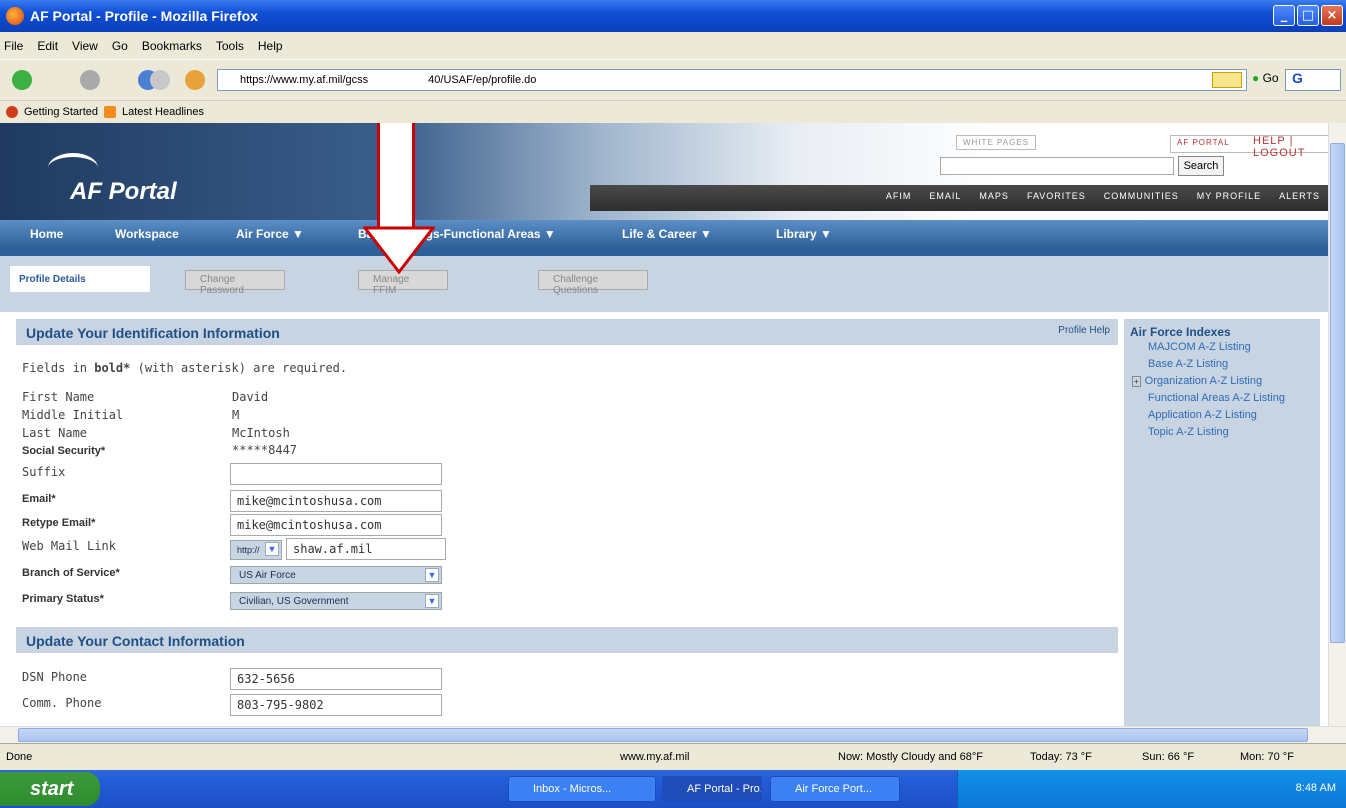 Image resolution: width=1346 pixels, height=808 pixels. I want to click on profile-help-link: Profile Help, so click(1084, 330).